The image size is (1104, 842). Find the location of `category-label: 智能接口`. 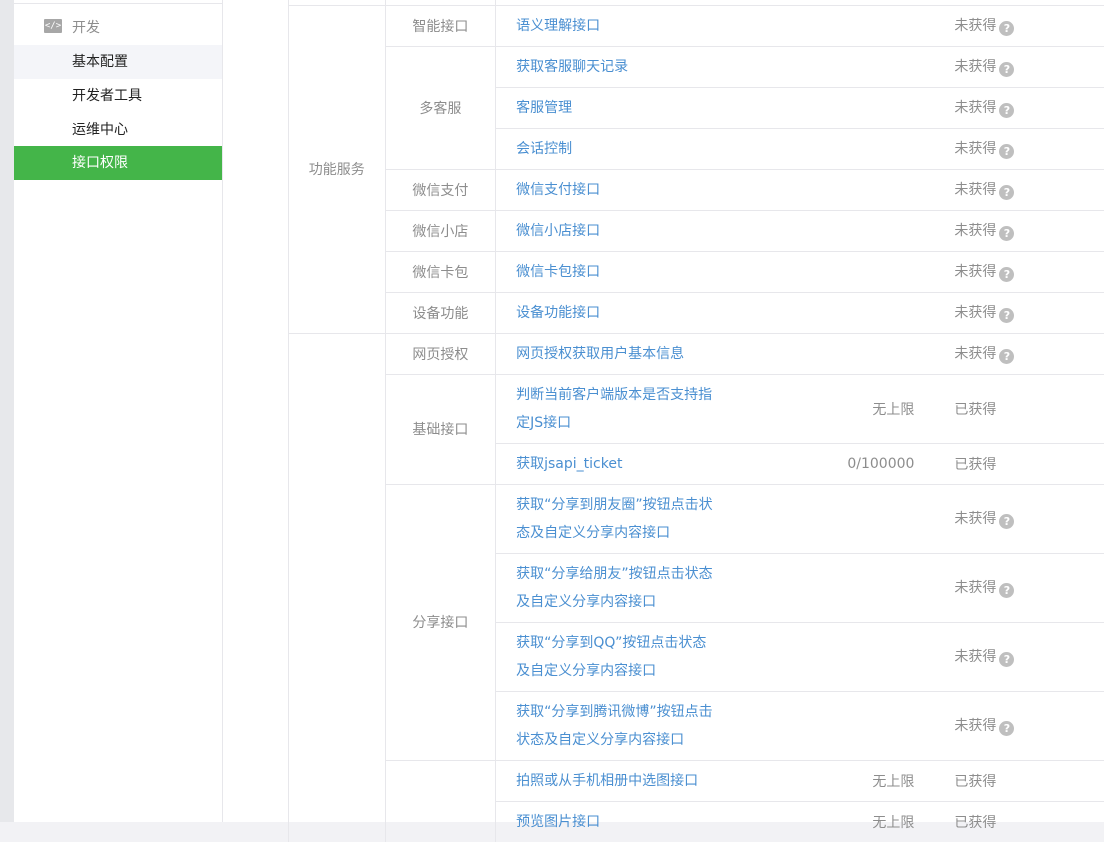

category-label: 智能接口 is located at coordinates (440, 25).